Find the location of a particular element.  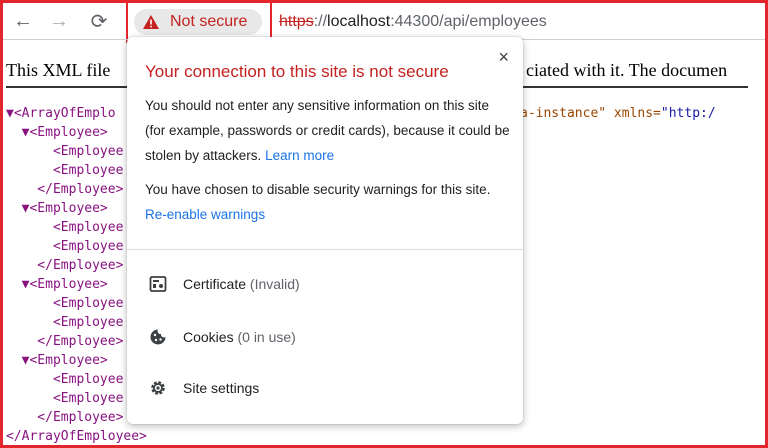

xml-intro-right: ciated with it. The documen is located at coordinates (627, 70).